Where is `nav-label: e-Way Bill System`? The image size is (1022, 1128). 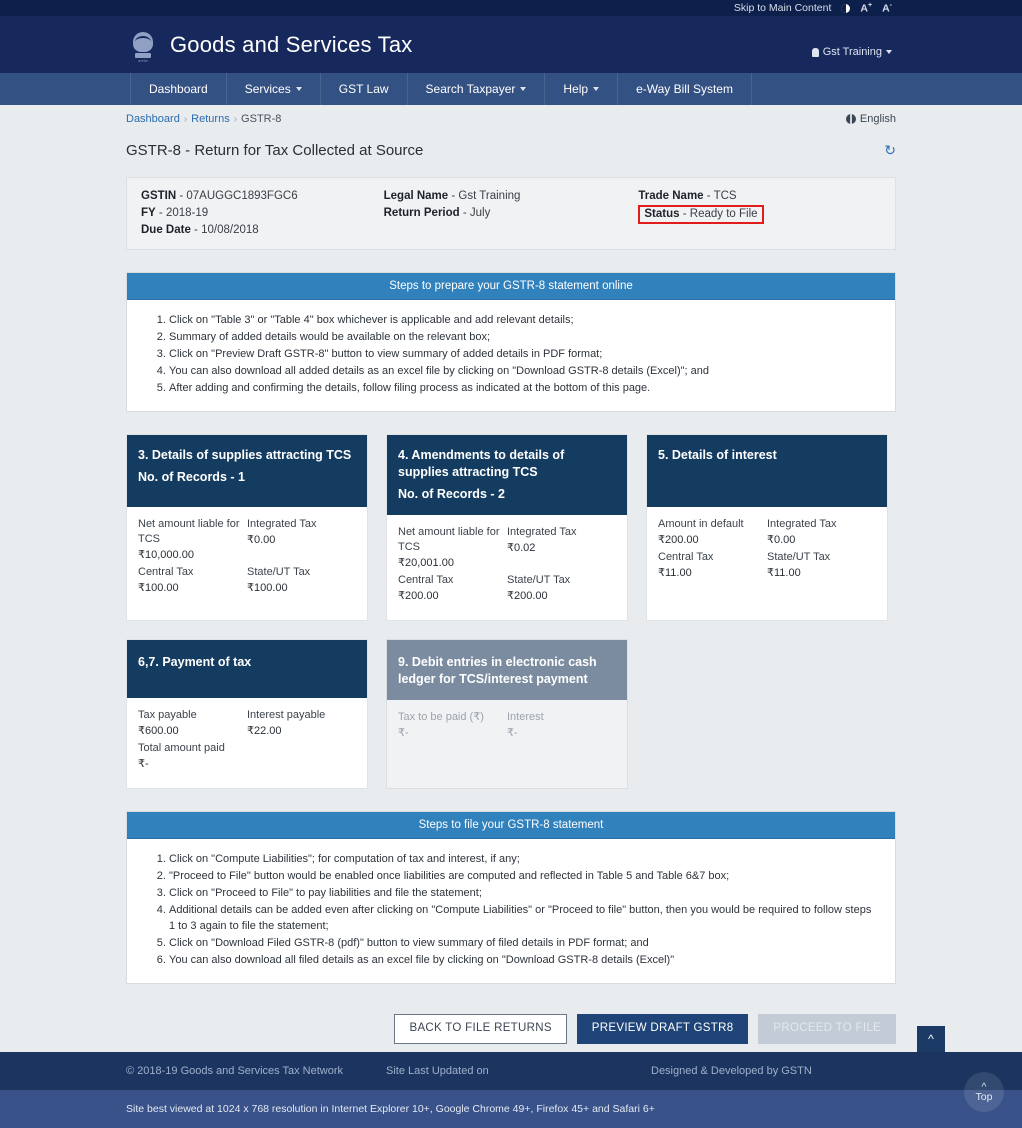 nav-label: e-Way Bill System is located at coordinates (684, 89).